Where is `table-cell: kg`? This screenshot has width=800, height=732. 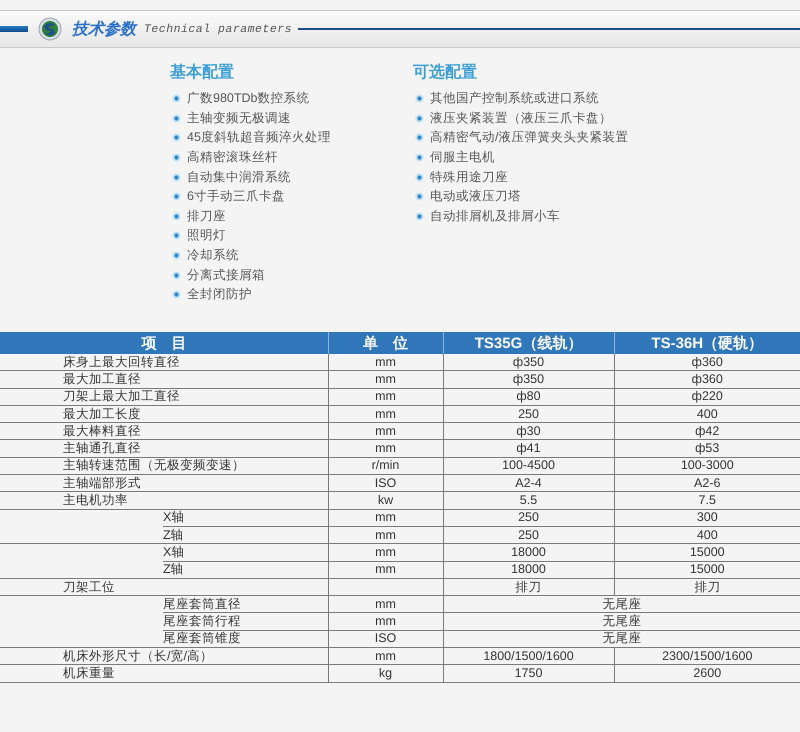 table-cell: kg is located at coordinates (385, 673).